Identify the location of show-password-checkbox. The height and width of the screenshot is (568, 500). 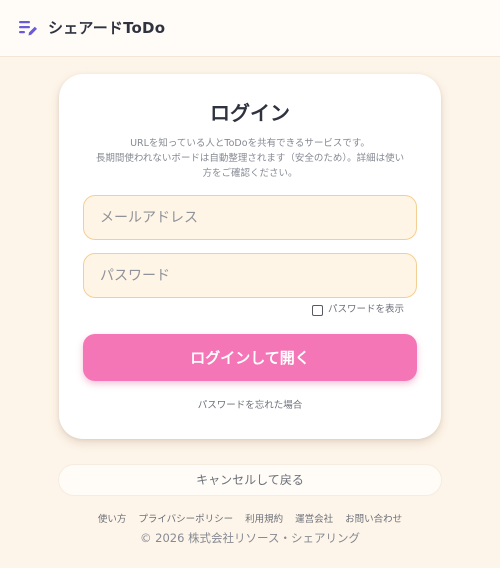
(317, 310).